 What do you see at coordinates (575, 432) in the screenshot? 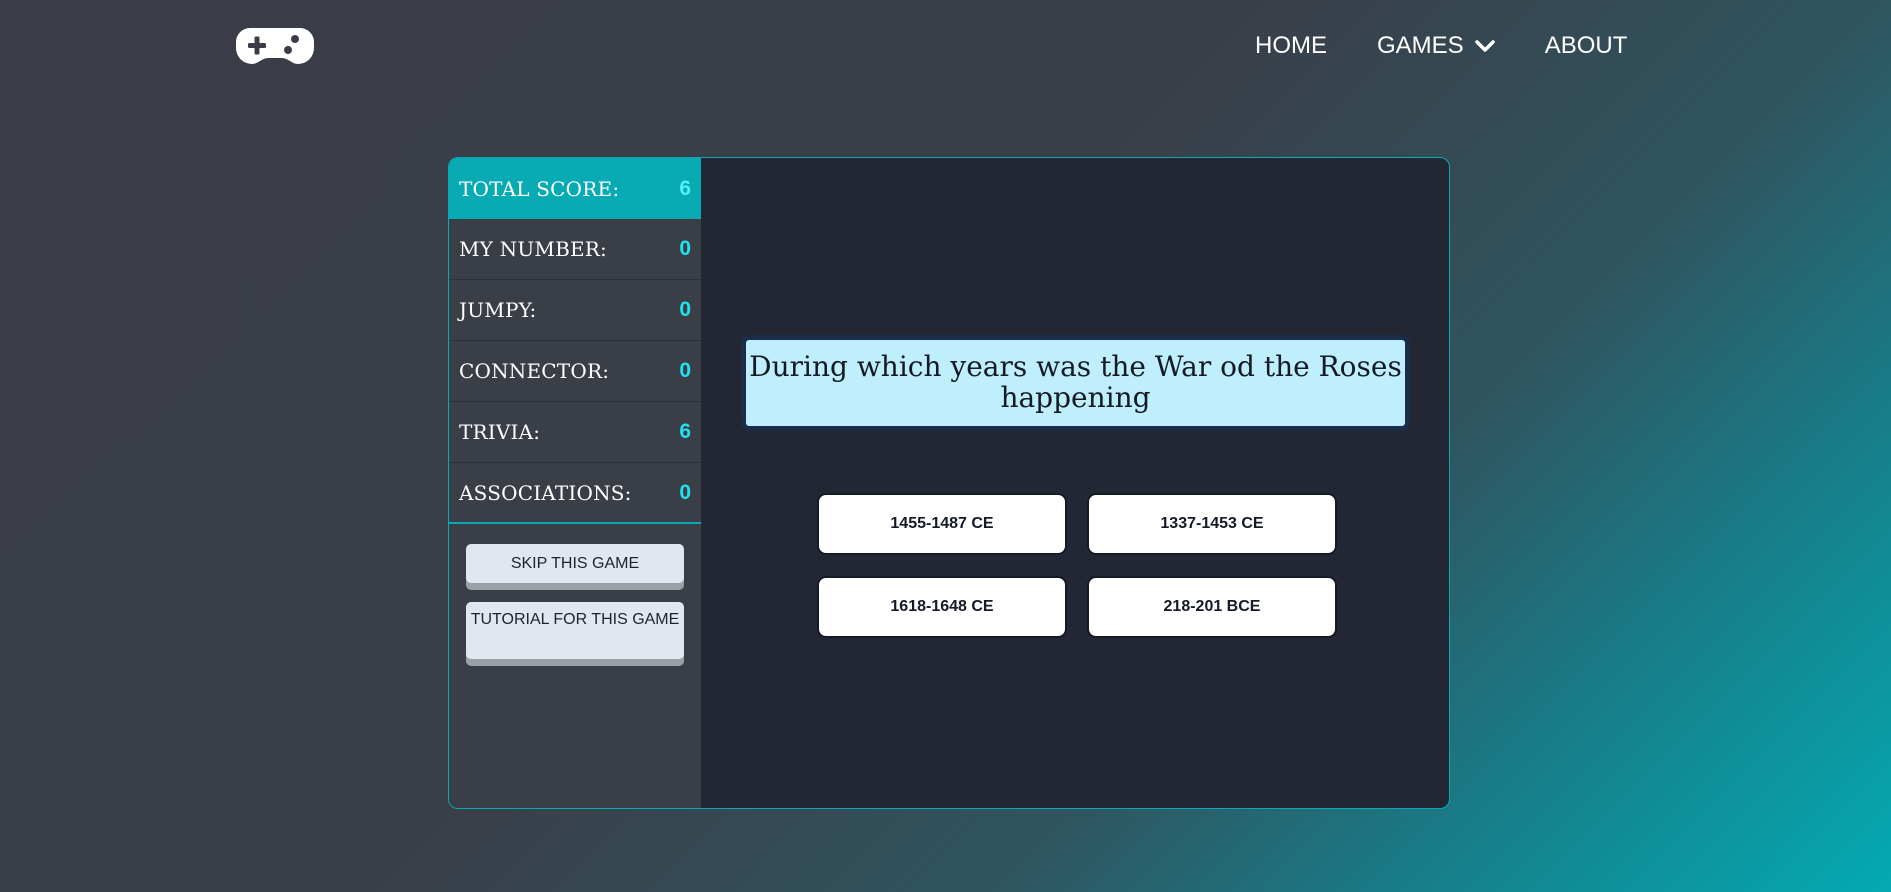
I see `score-row-trivia: TRIVIA: 6` at bounding box center [575, 432].